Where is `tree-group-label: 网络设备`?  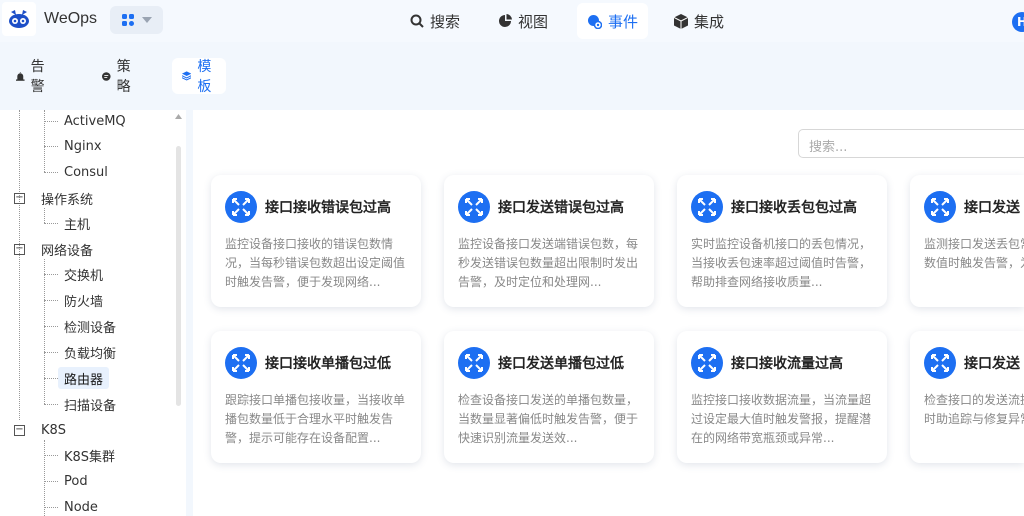 tree-group-label: 网络设备 is located at coordinates (67, 251).